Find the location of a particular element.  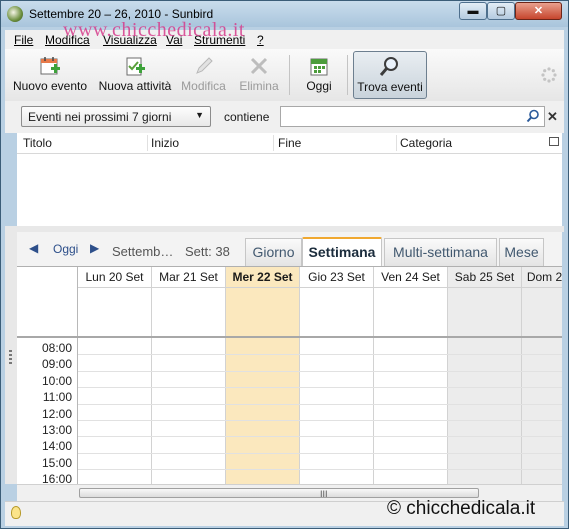

column-fine: Fine is located at coordinates (289, 143).